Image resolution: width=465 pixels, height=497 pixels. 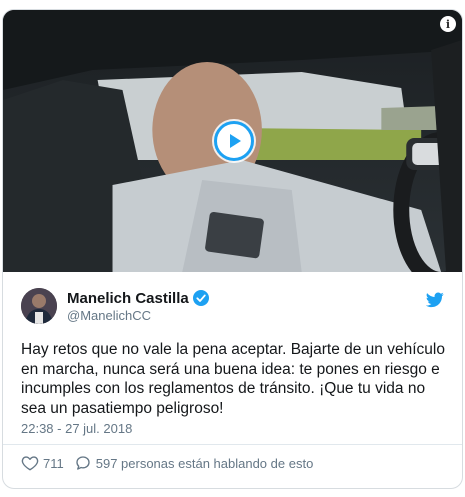 I want to click on tweet-actions: 711 597 personas están hablando de esto, so click(x=232, y=463).